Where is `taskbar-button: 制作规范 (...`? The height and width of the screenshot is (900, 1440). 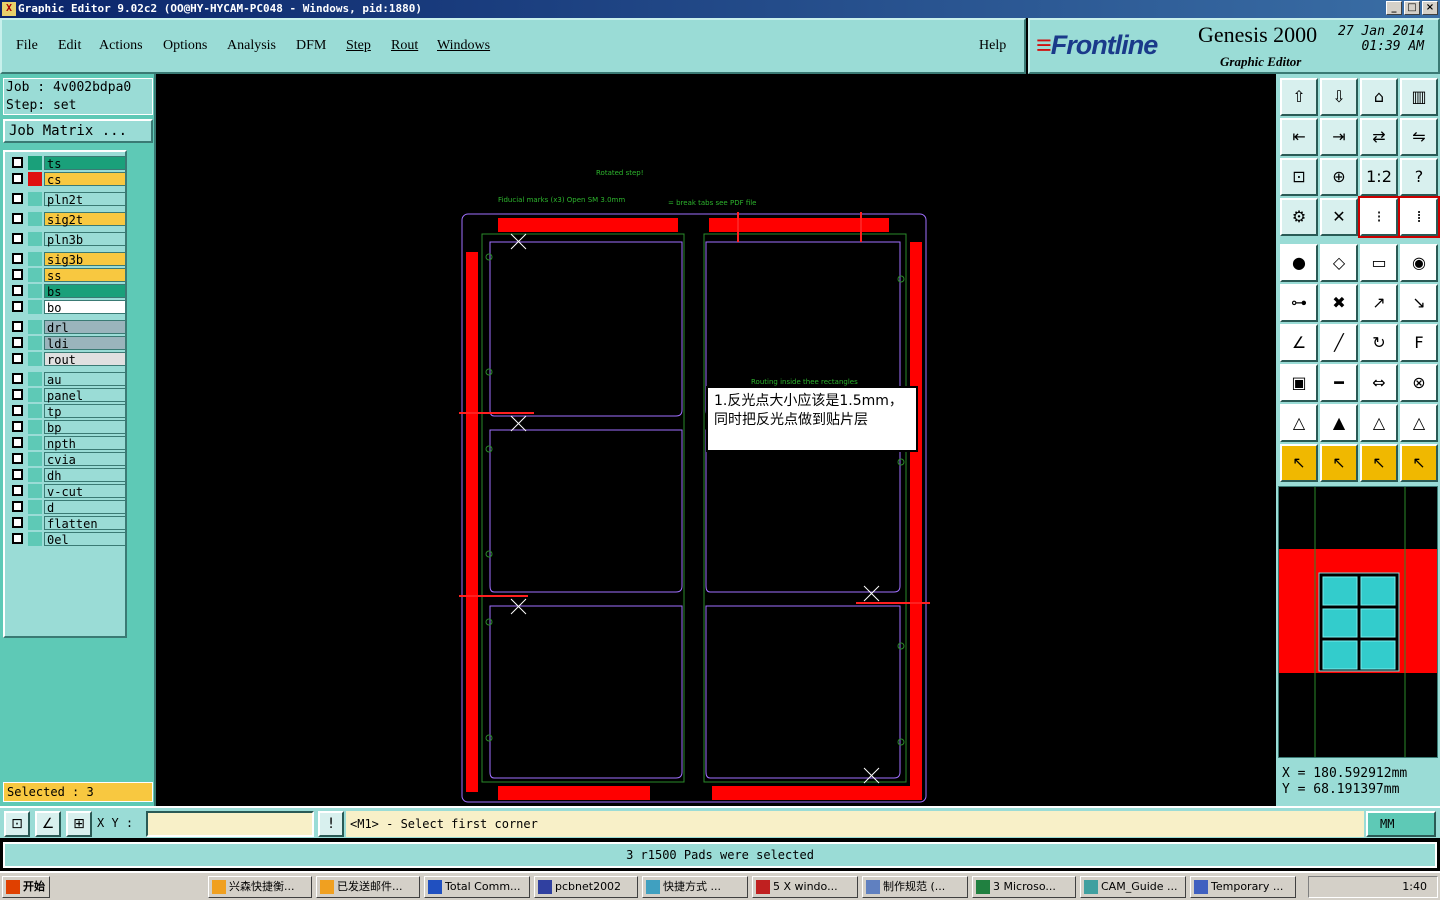
taskbar-button: 制作规范 (... is located at coordinates (915, 887).